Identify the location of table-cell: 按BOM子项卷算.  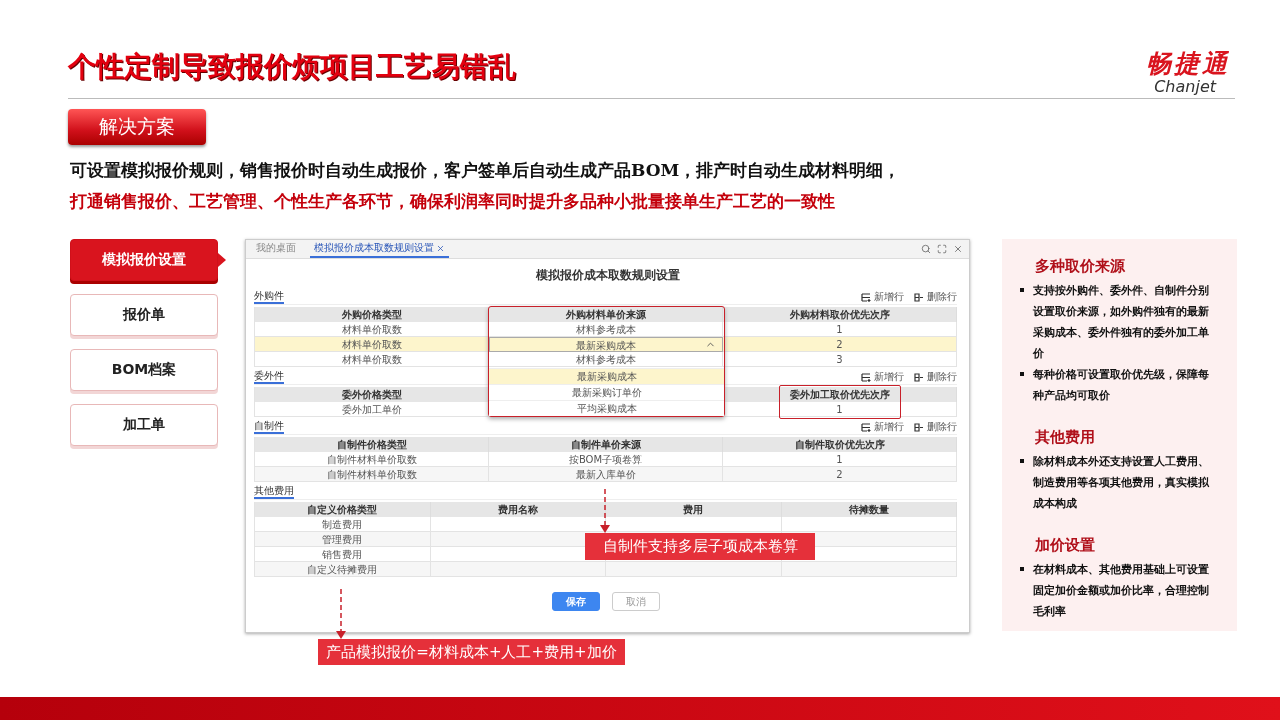
(606, 459).